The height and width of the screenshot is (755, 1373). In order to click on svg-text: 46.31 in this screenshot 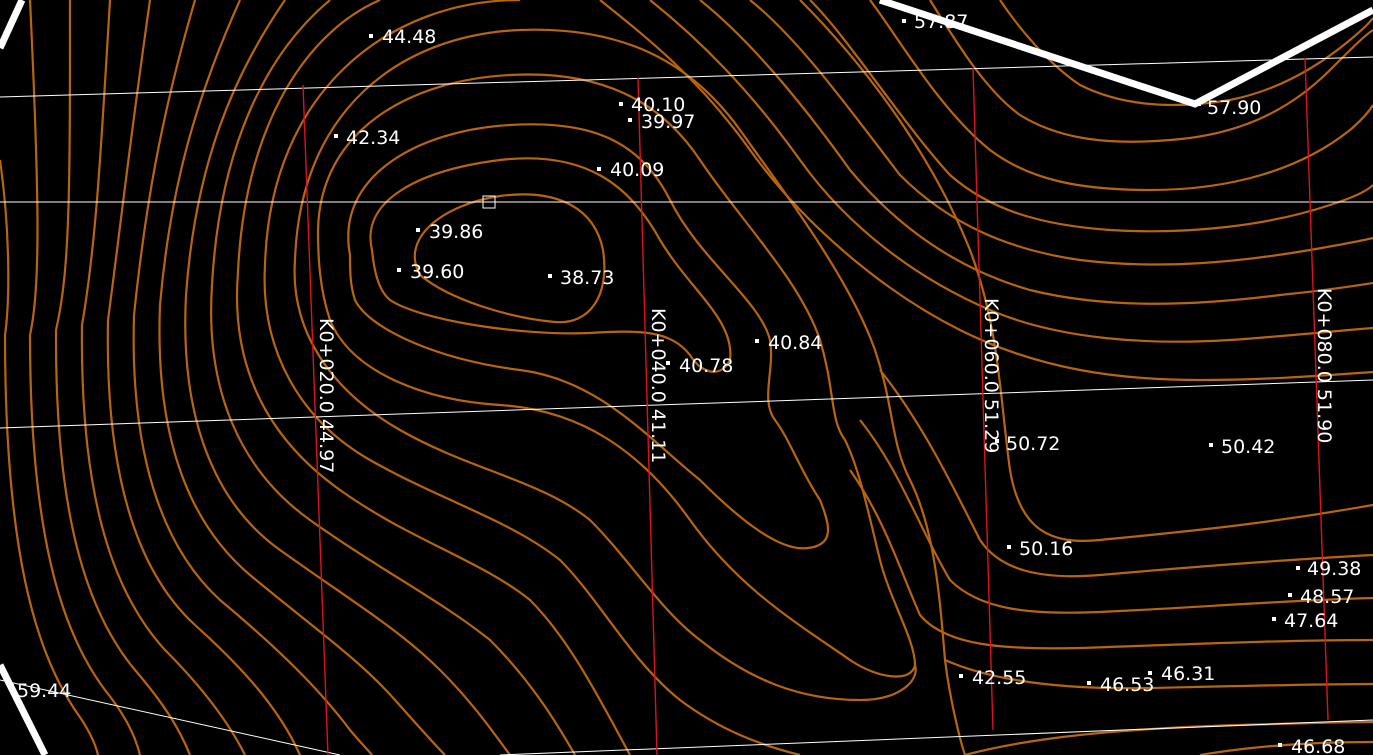, I will do `click(1188, 674)`.